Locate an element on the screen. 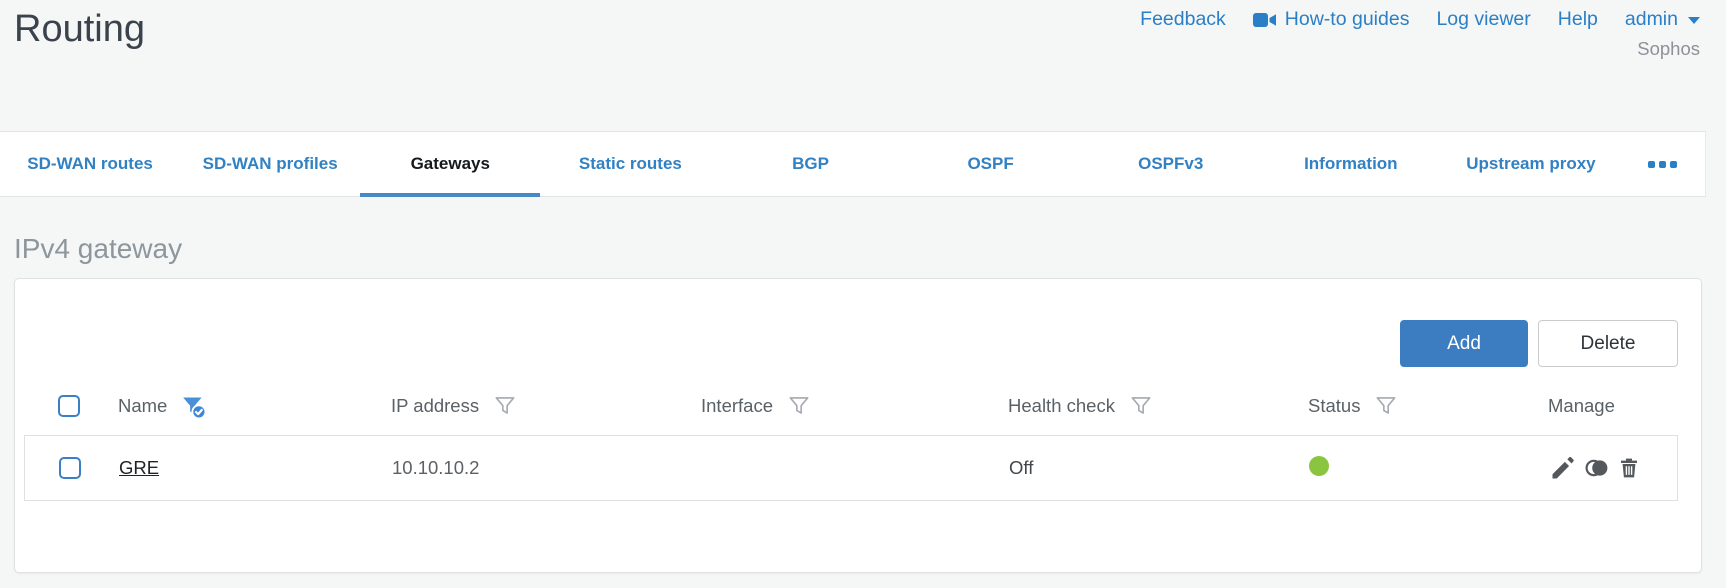 This screenshot has width=1726, height=588. chevron-down-icon is located at coordinates (1694, 20).